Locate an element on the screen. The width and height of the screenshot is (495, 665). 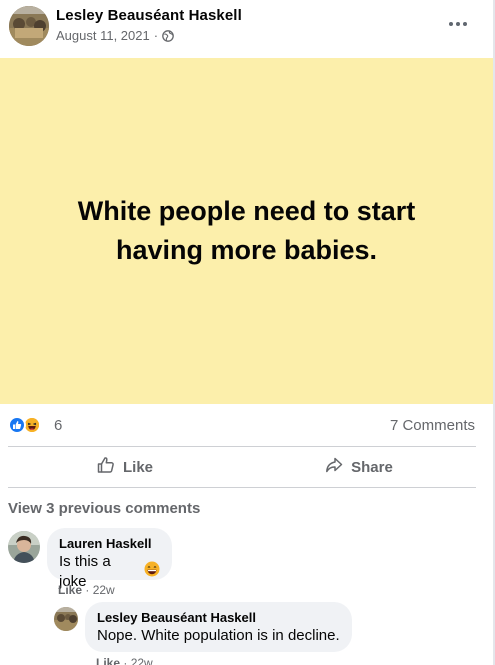
thumbs-up-icon is located at coordinates (106, 467).